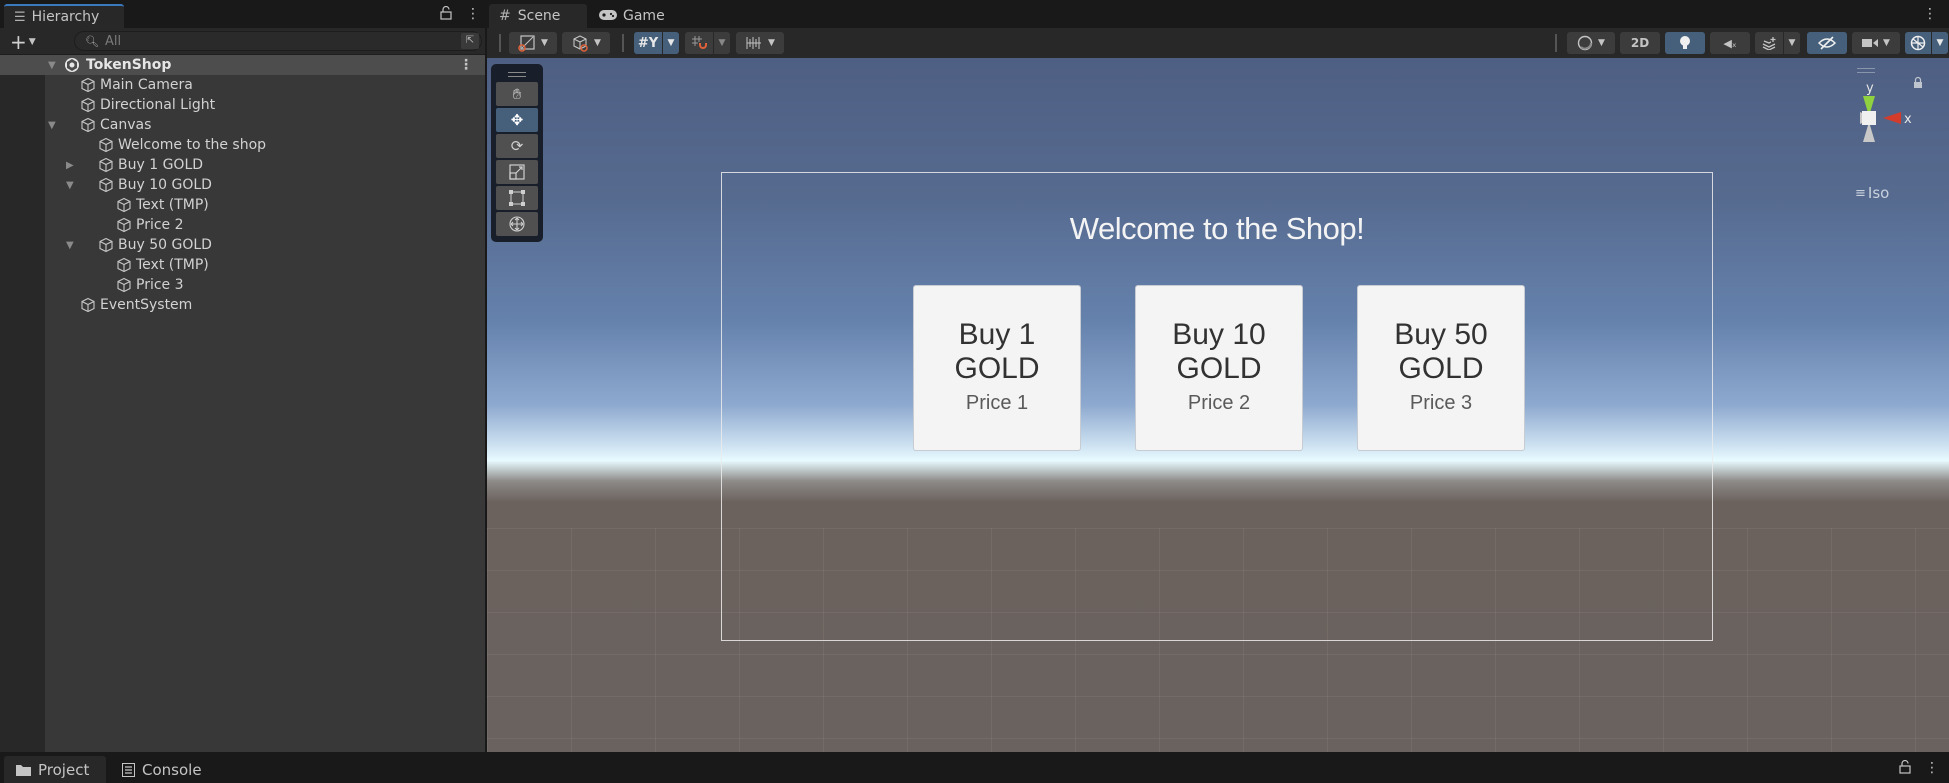  I want to click on scene-camera-dropdown: ▼, so click(1876, 43).